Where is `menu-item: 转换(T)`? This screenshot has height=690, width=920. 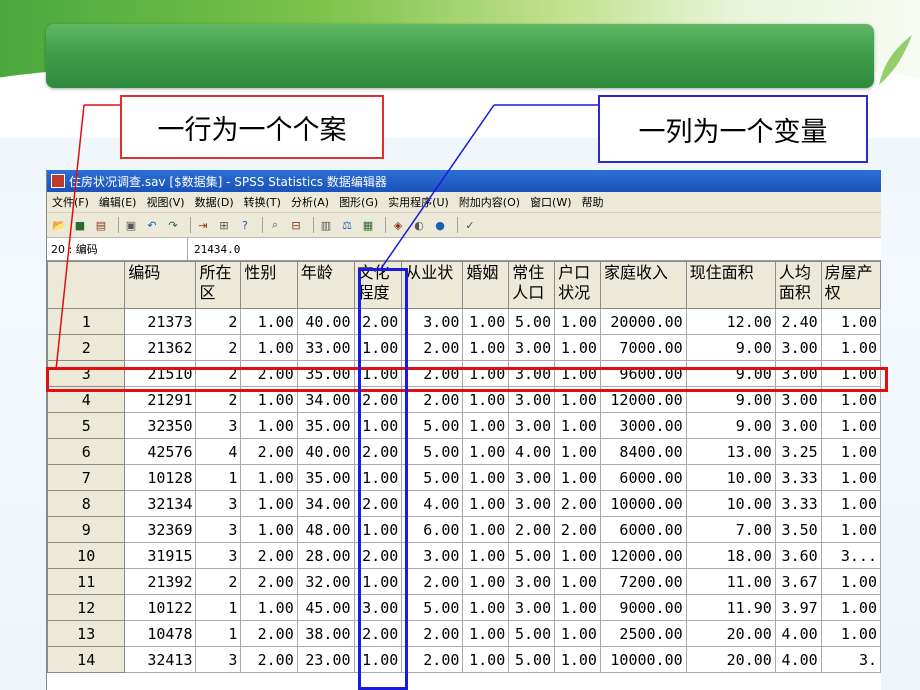
menu-item: 转换(T) is located at coordinates (262, 202).